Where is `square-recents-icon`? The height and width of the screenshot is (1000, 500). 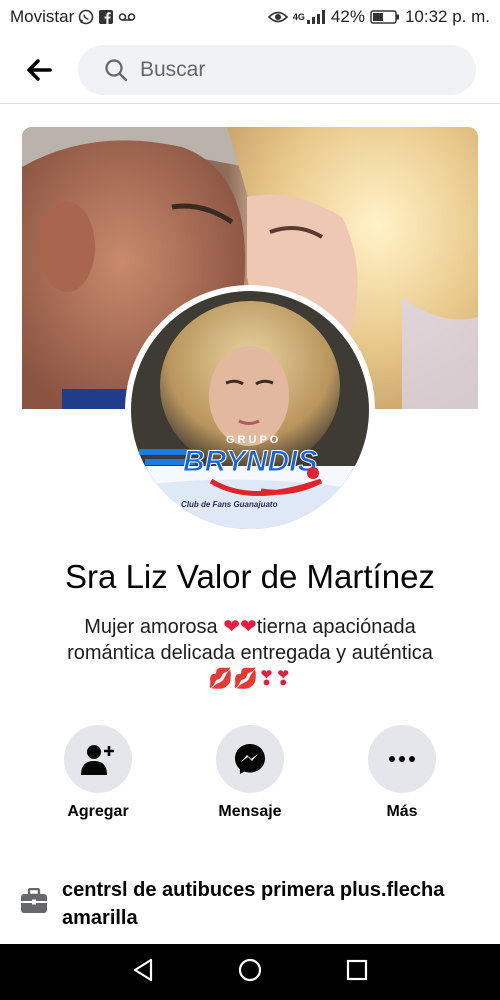 square-recents-icon is located at coordinates (357, 969).